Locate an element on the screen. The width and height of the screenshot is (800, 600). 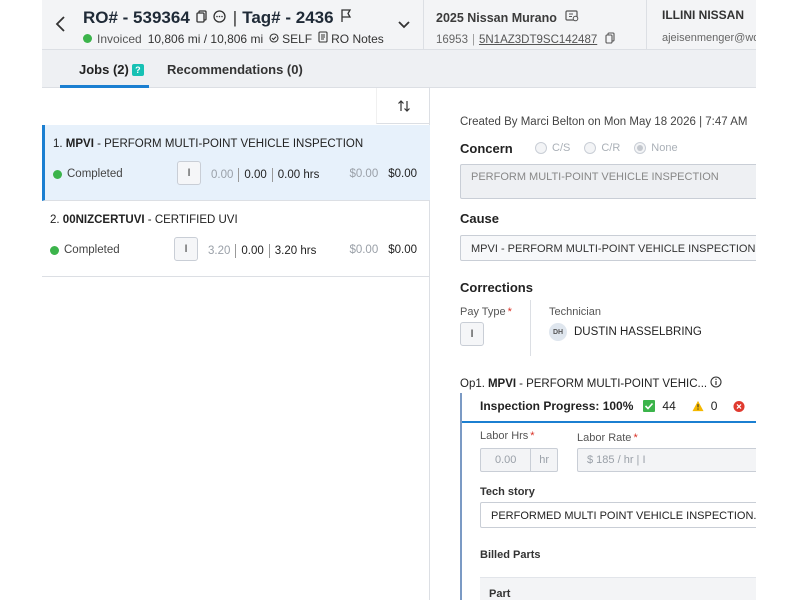
tag-number: Tag# - 2436 is located at coordinates (288, 17).